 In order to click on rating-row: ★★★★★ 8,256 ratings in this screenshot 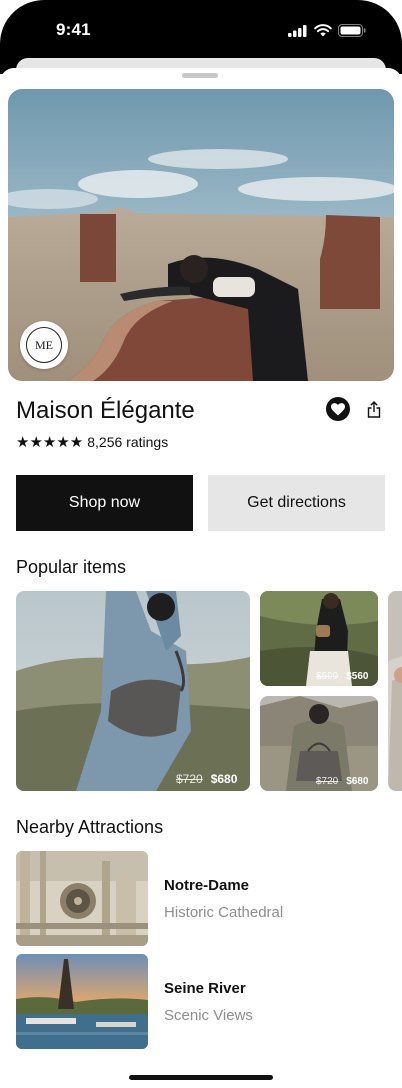, I will do `click(92, 442)`.